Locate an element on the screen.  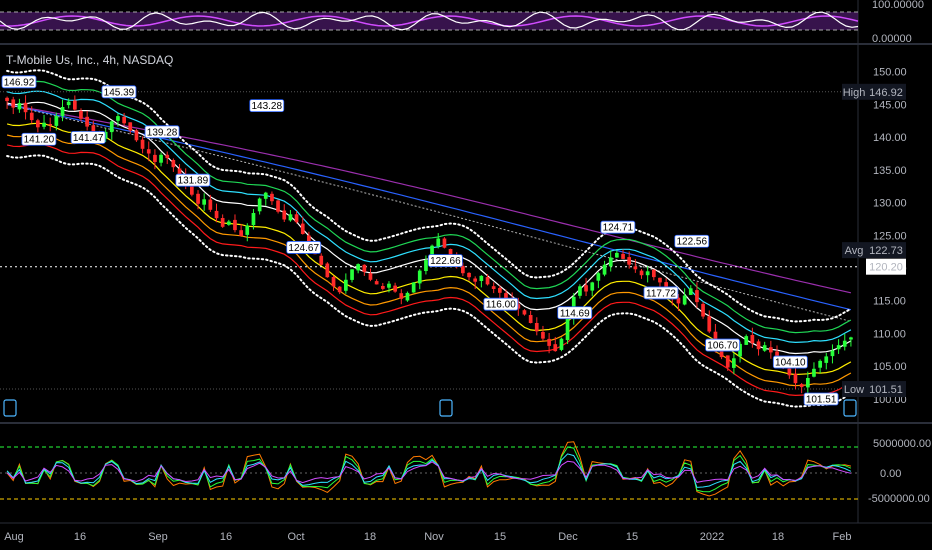
avg-label: Avg is located at coordinates (854, 251).